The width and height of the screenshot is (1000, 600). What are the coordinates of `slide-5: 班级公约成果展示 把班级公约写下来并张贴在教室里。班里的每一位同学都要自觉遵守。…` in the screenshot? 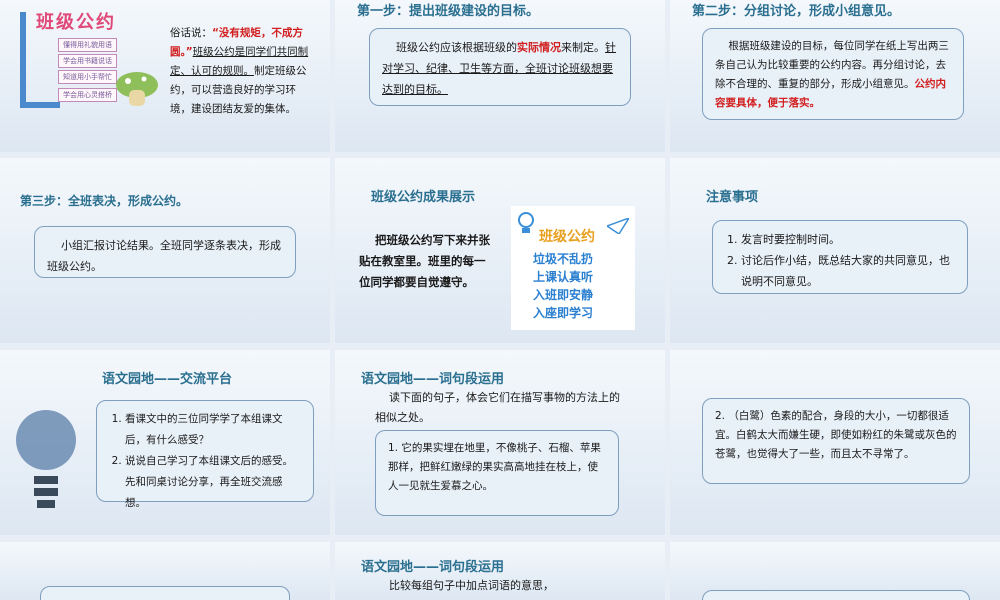 It's located at (500, 250).